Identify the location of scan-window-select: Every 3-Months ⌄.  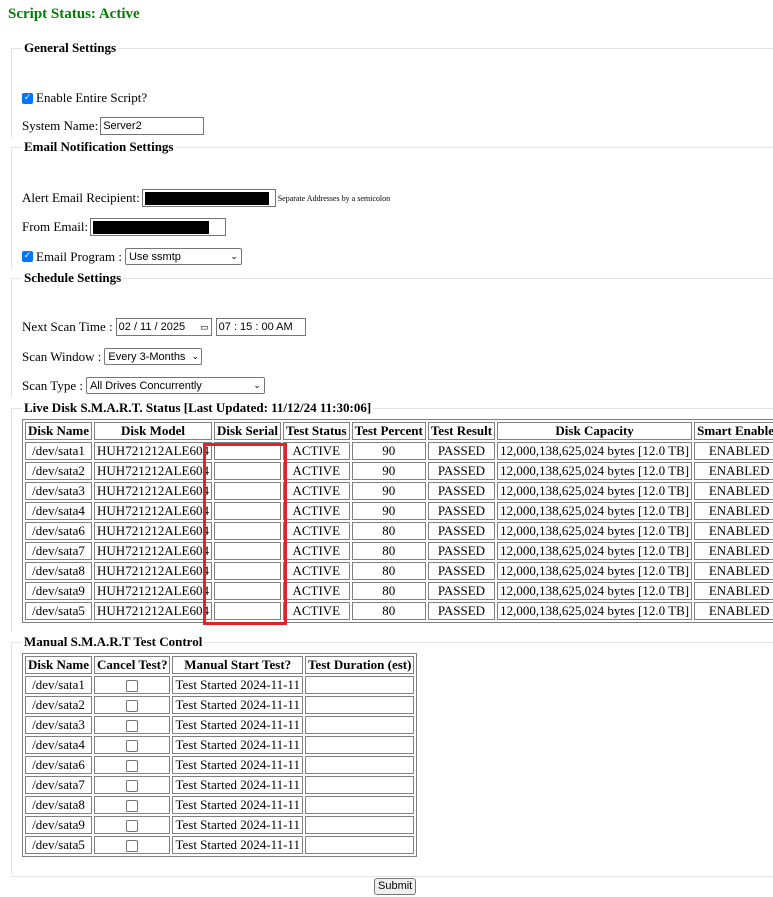
(153, 356).